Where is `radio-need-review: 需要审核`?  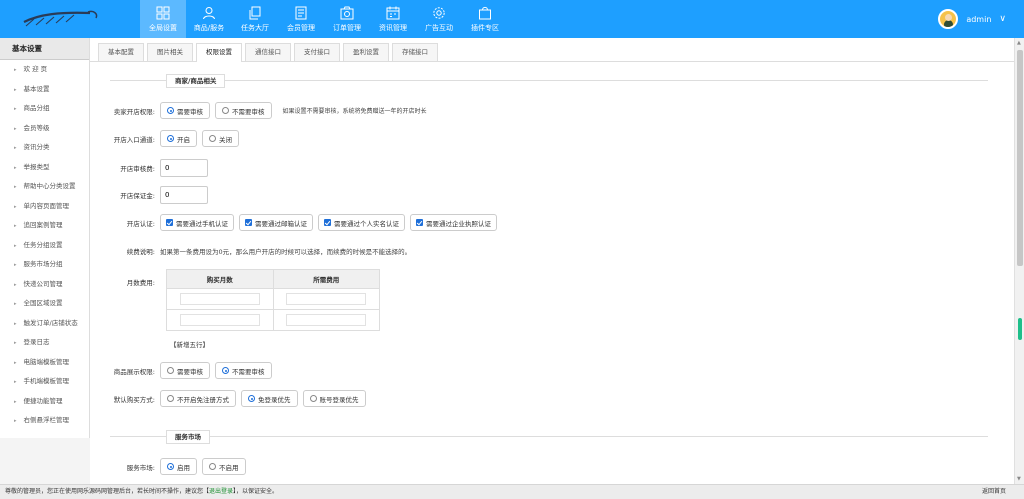
radio-need-review: 需要审核 is located at coordinates (185, 110).